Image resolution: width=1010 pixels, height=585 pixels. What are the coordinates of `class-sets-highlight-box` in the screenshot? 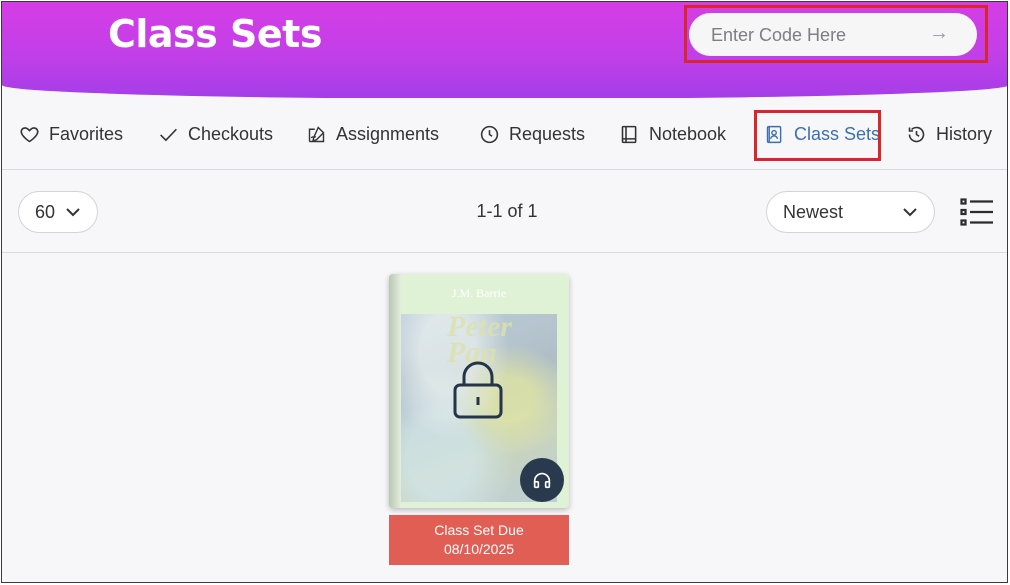 It's located at (817, 135).